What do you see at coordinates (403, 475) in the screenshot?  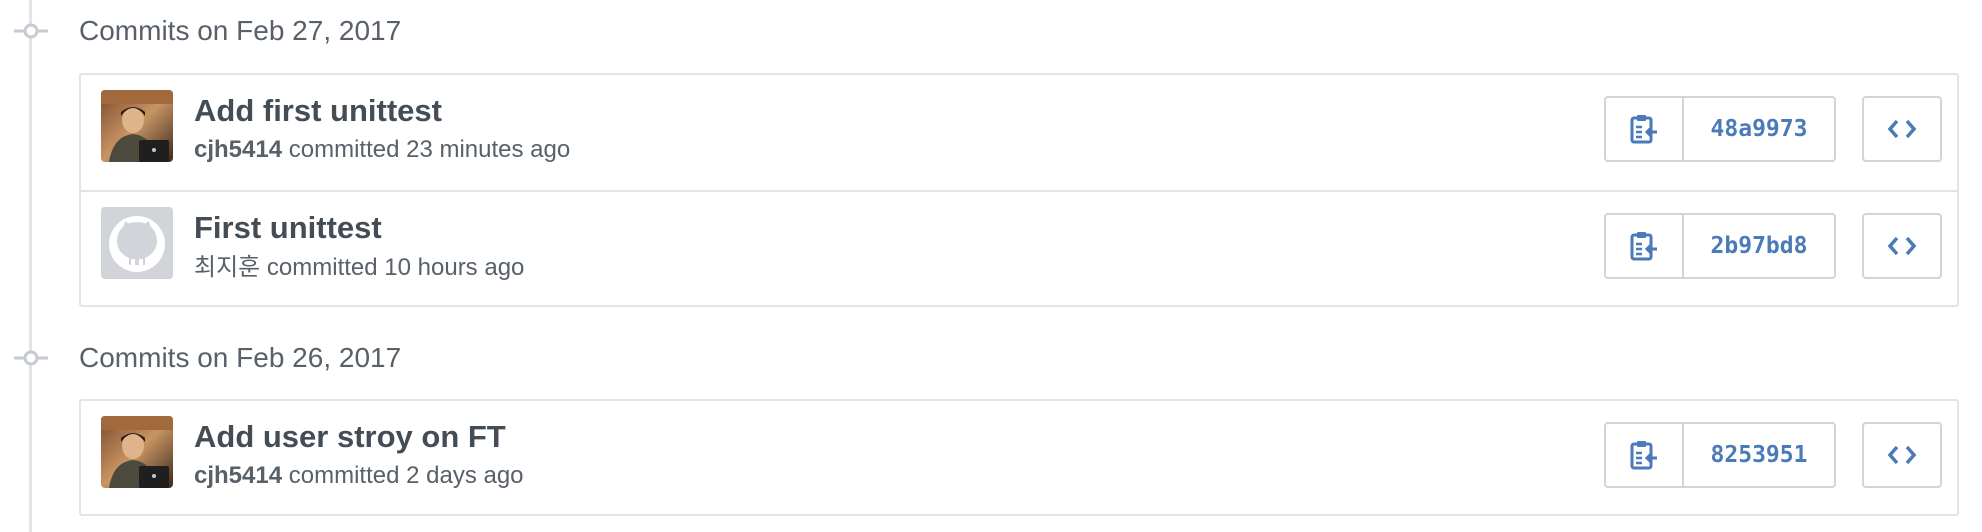 I see `commit-time: committed 2 days ago` at bounding box center [403, 475].